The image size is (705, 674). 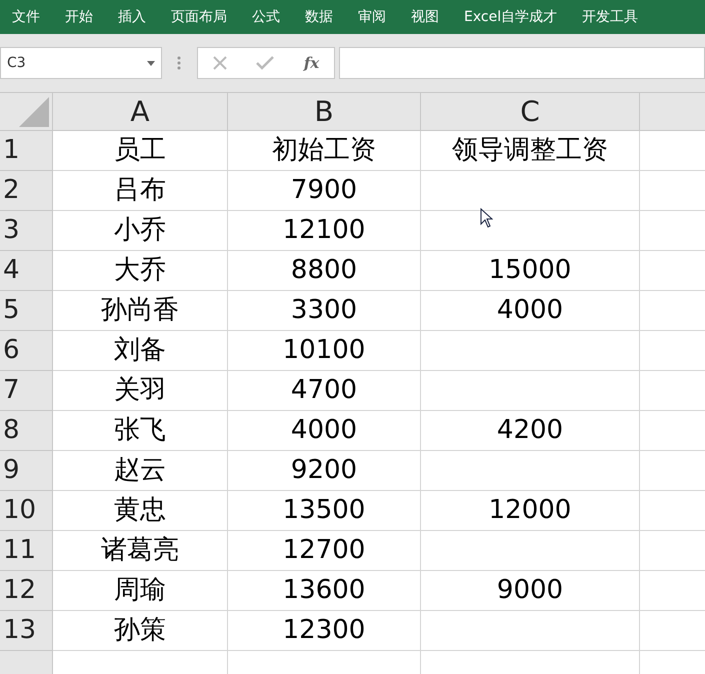 What do you see at coordinates (324, 591) in the screenshot?
I see `table-cell: 13600` at bounding box center [324, 591].